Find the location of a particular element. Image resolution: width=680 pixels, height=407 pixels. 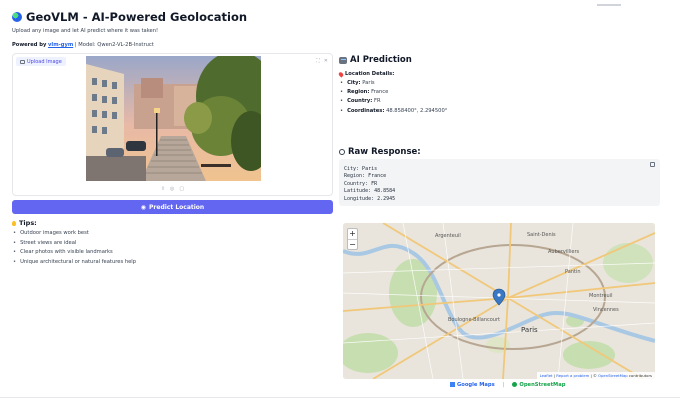

zoom-out-button: − is located at coordinates (352, 244).